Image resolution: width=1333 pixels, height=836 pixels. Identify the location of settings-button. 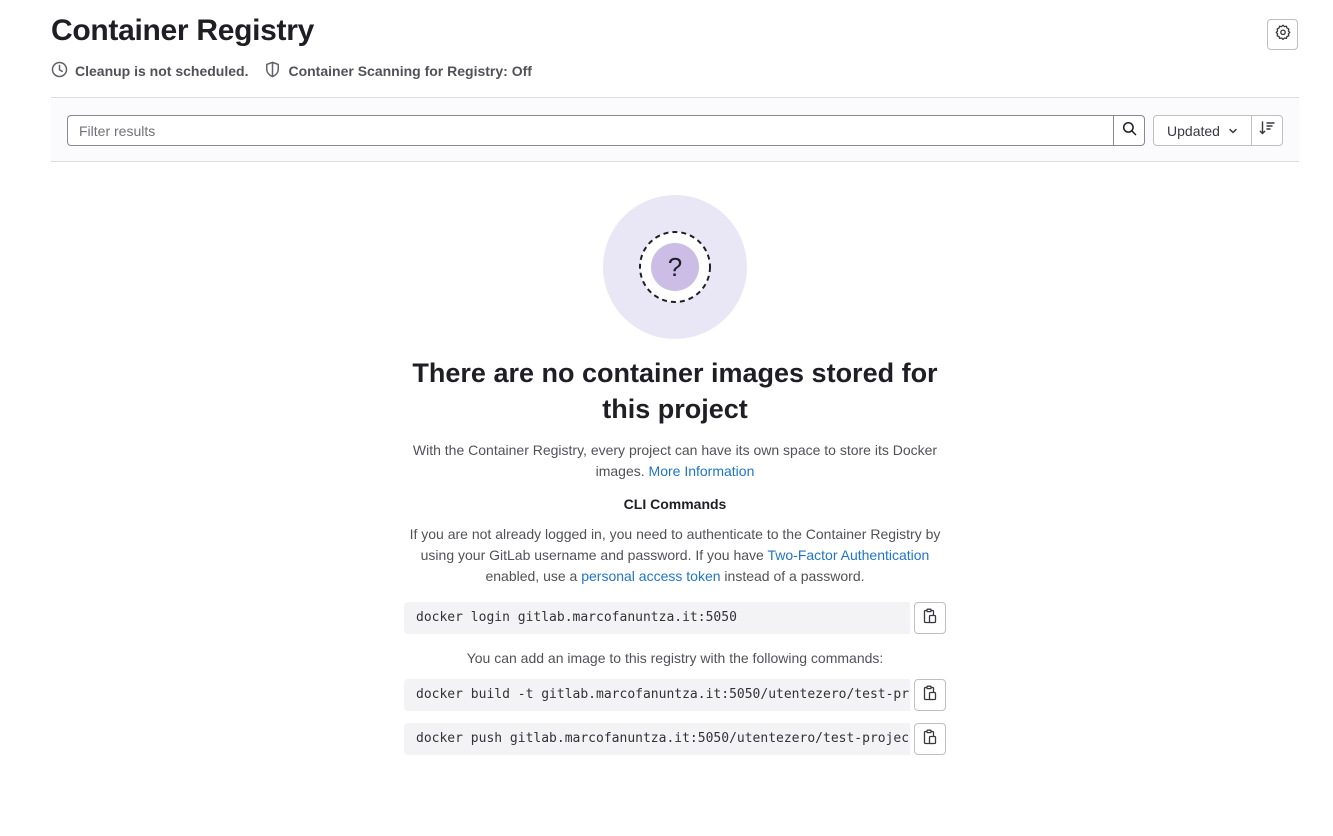
(1282, 34).